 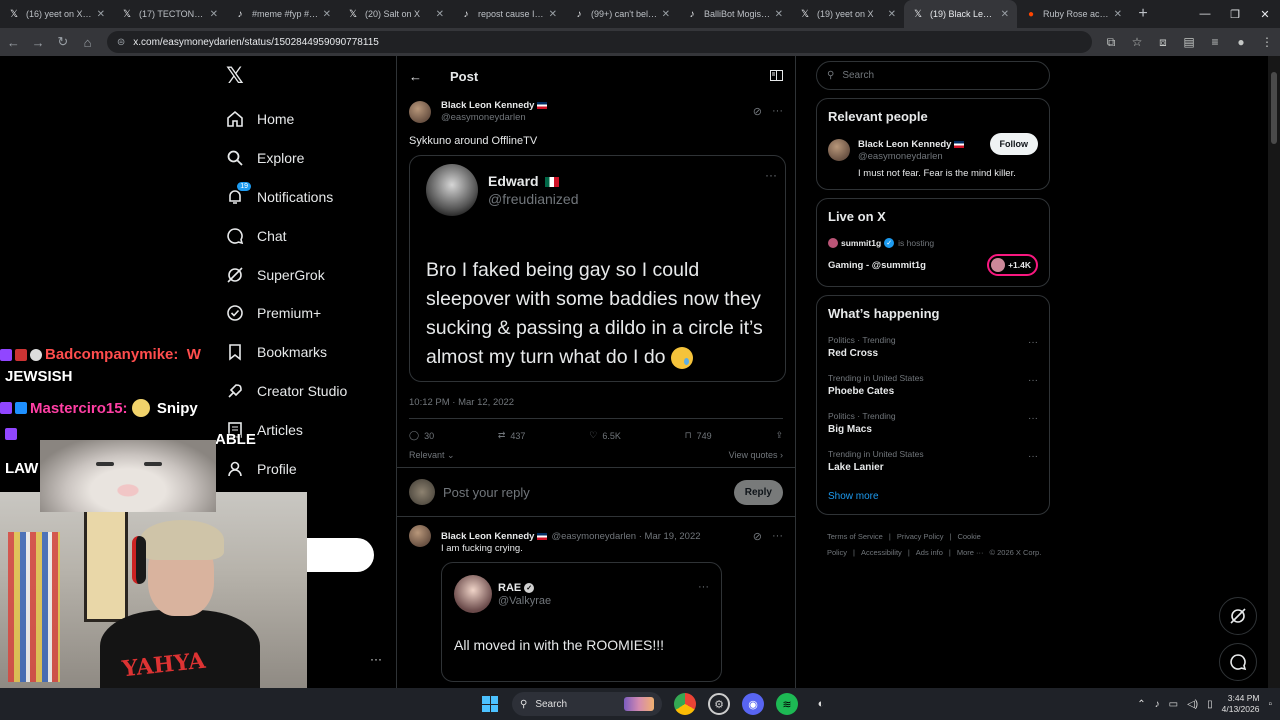 I want to click on install-icon: ⧉, so click(x=1111, y=42).